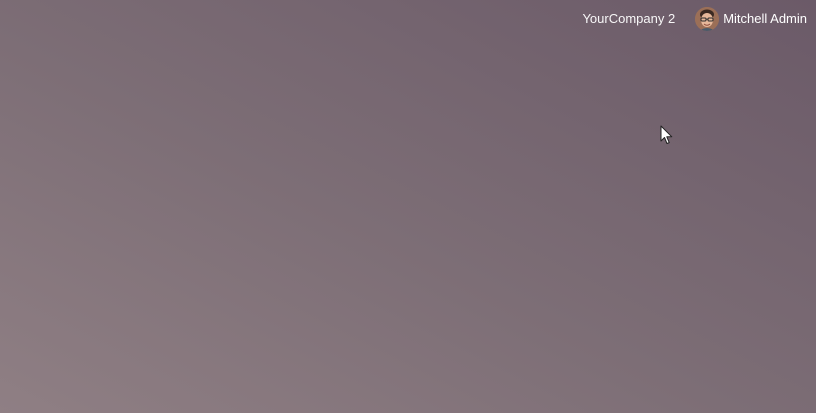 The image size is (816, 413). I want to click on user-menu: Mitchell Admin, so click(746, 18).